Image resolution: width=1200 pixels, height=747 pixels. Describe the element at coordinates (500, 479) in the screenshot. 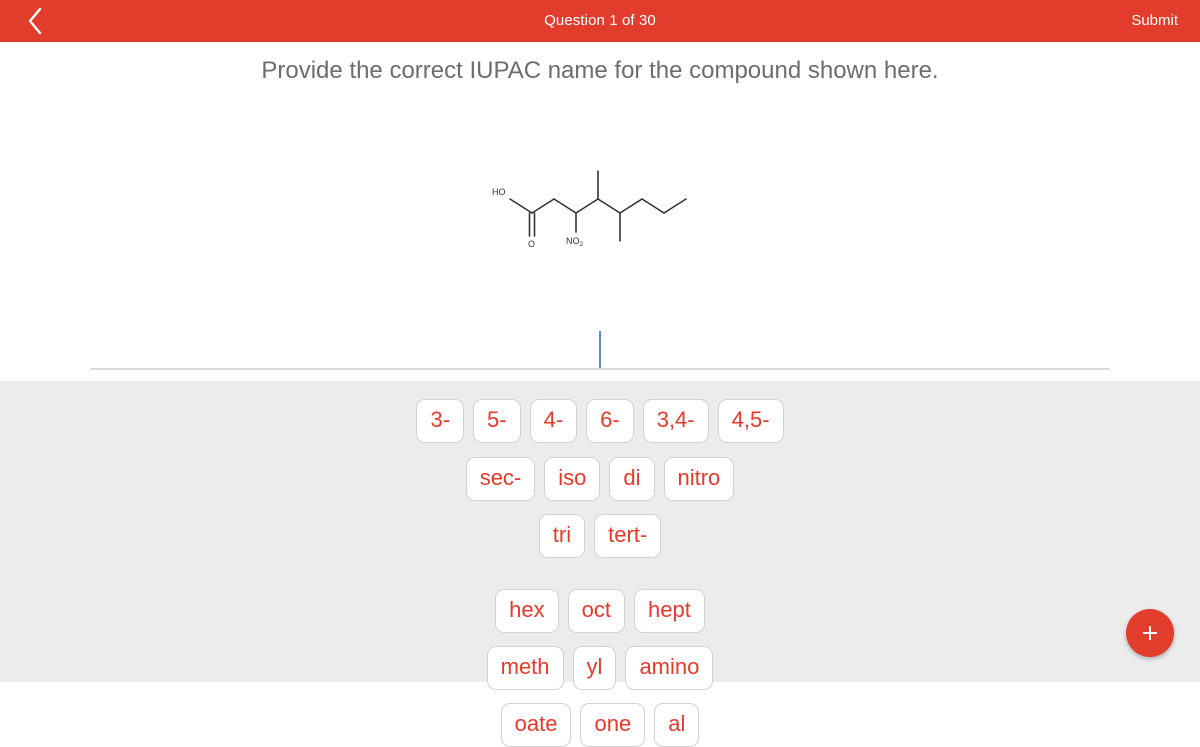

I see `answer-tile: sec-` at that location.